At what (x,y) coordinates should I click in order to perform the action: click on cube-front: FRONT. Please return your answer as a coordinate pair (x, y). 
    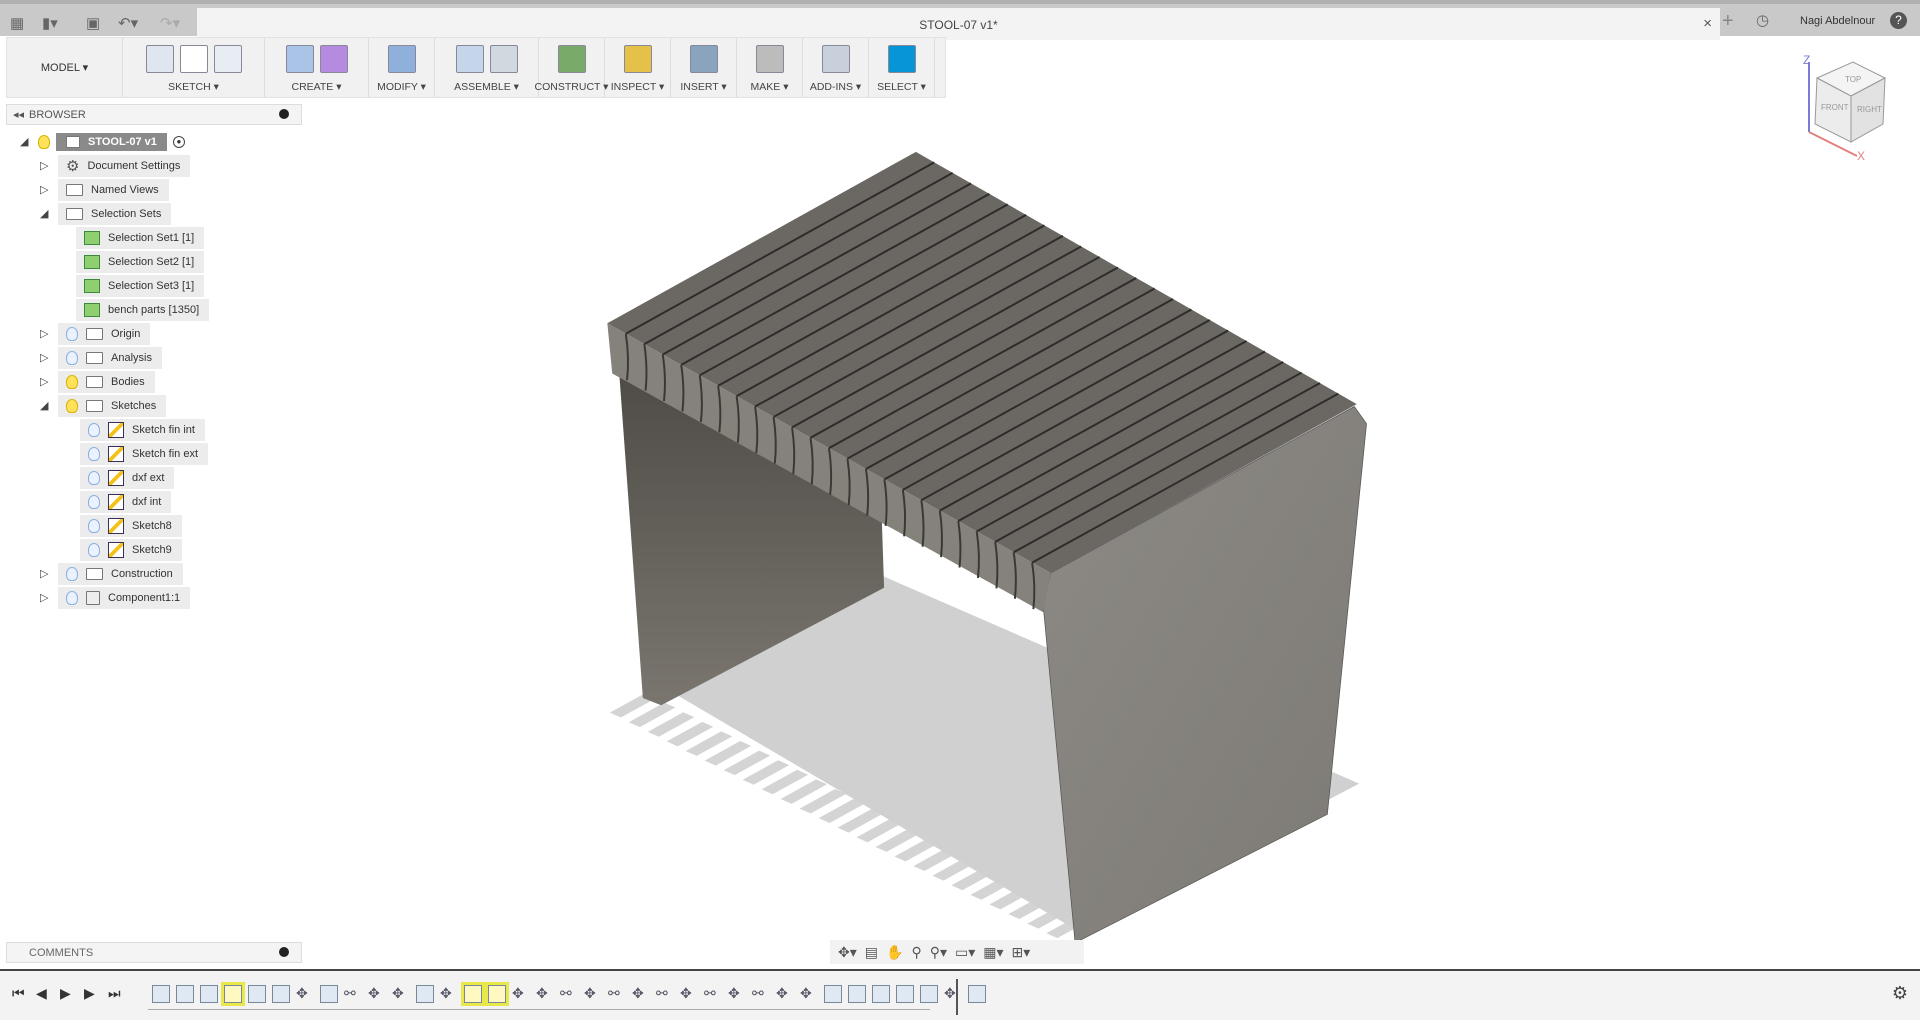
    Looking at the image, I should click on (1835, 107).